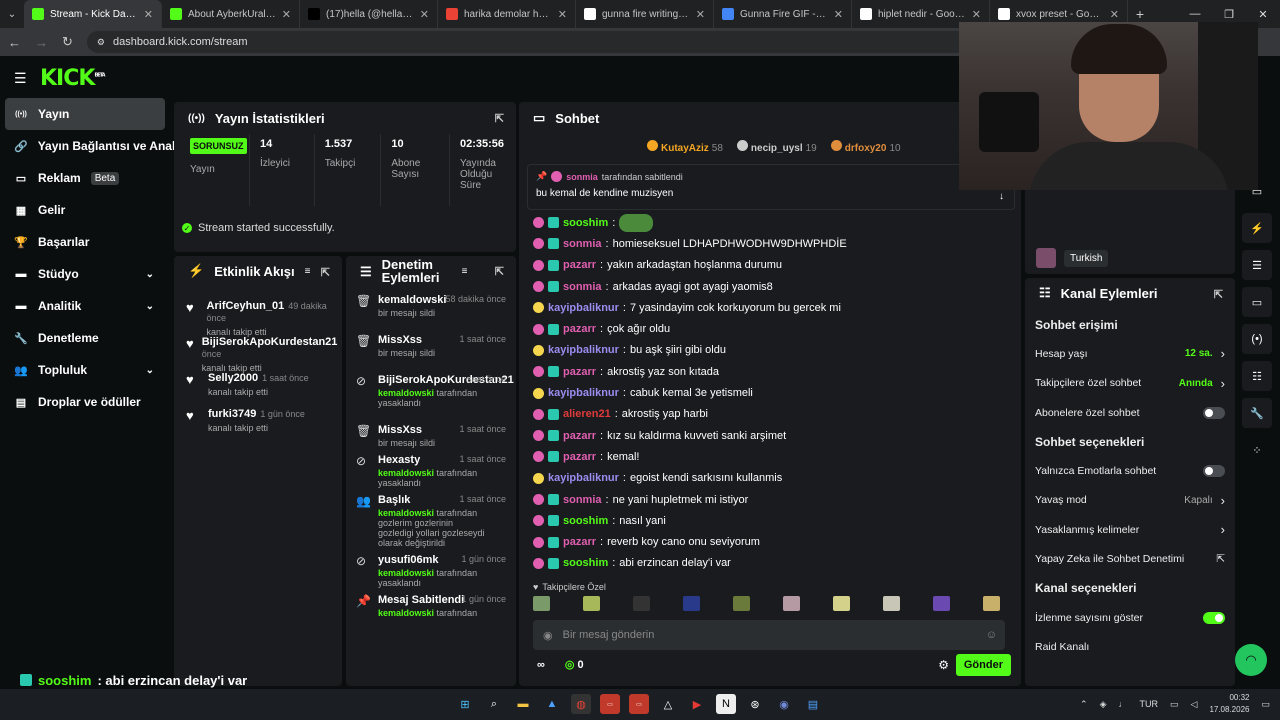  I want to click on obs-icon: ▭, so click(610, 704).